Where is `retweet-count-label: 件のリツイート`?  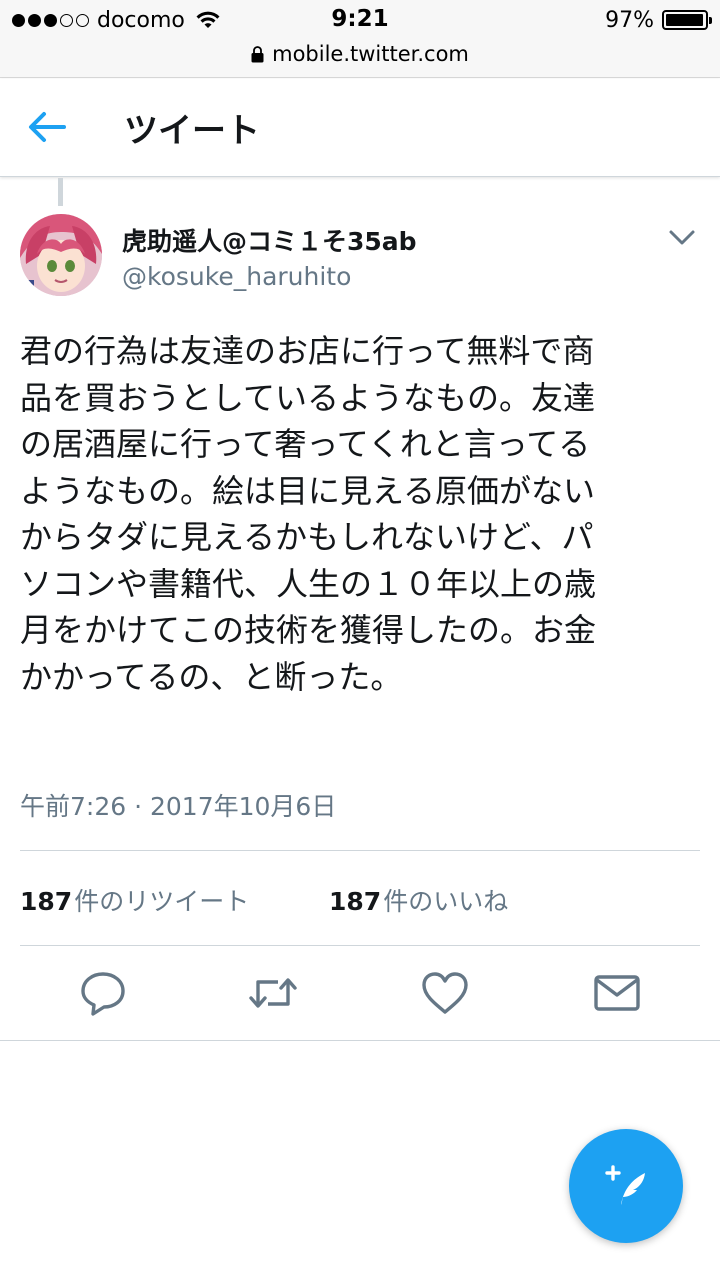
retweet-count-label: 件のリツイート is located at coordinates (162, 901).